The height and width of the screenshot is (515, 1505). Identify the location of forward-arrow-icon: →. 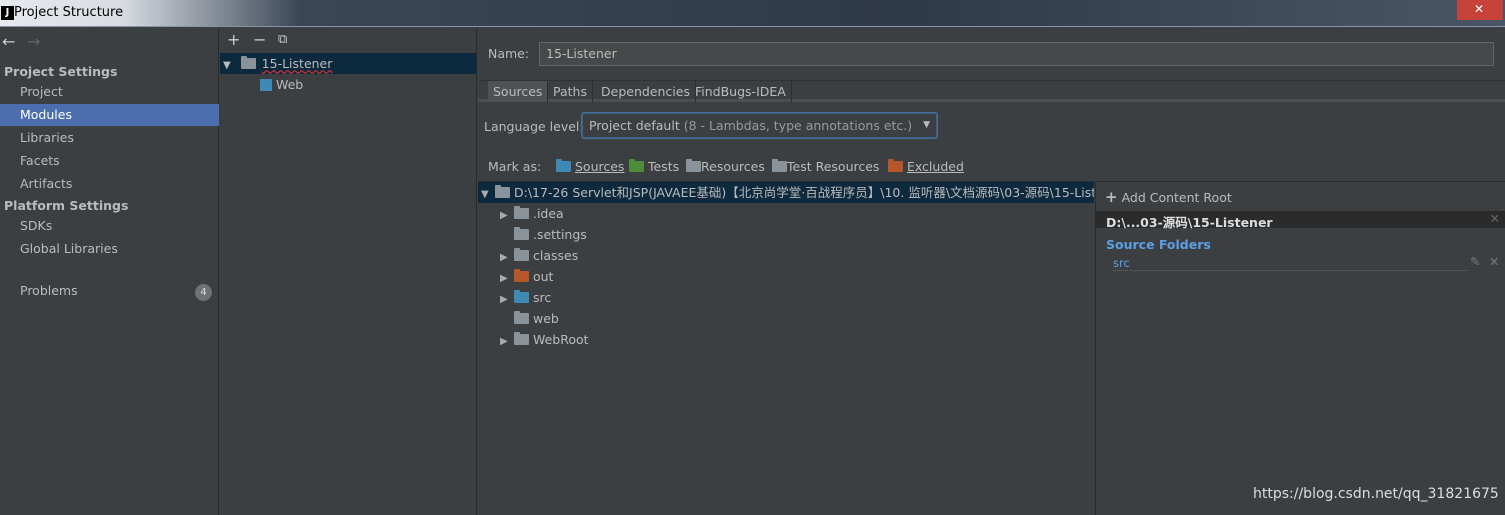
(33, 41).